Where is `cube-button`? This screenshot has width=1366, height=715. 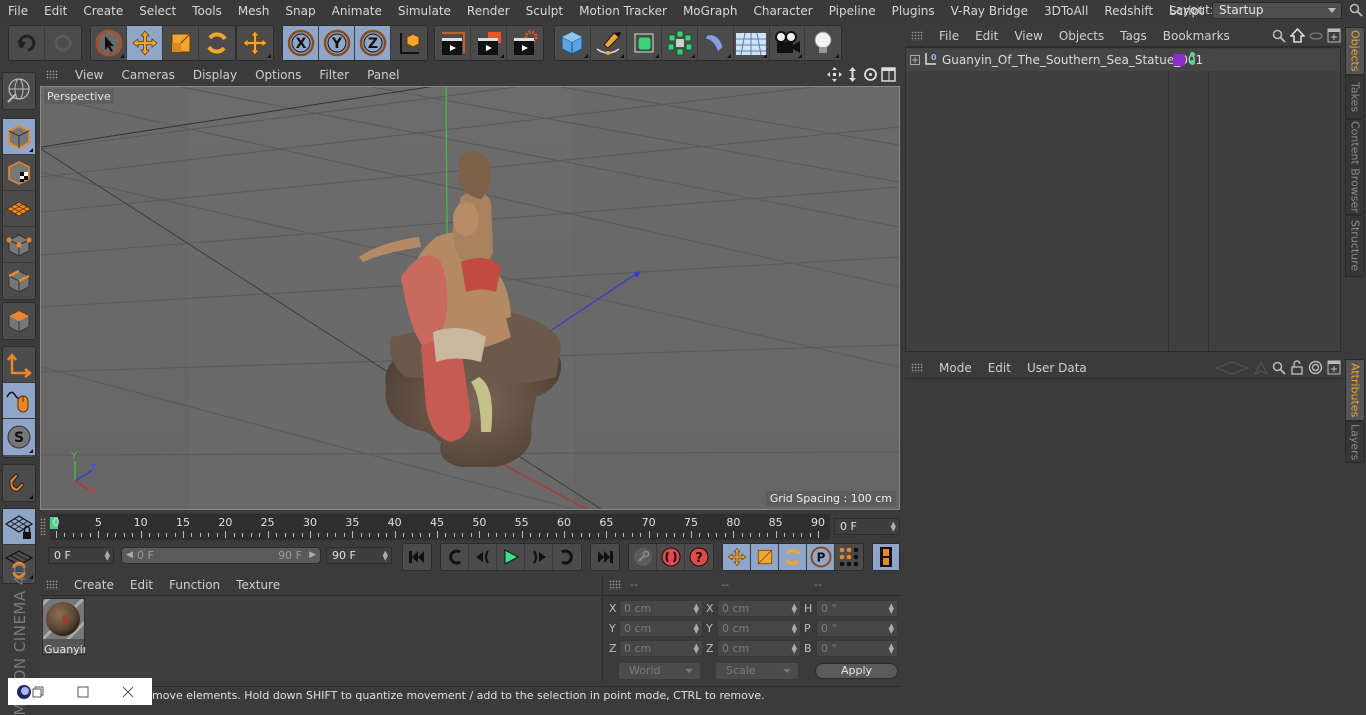 cube-button is located at coordinates (573, 43).